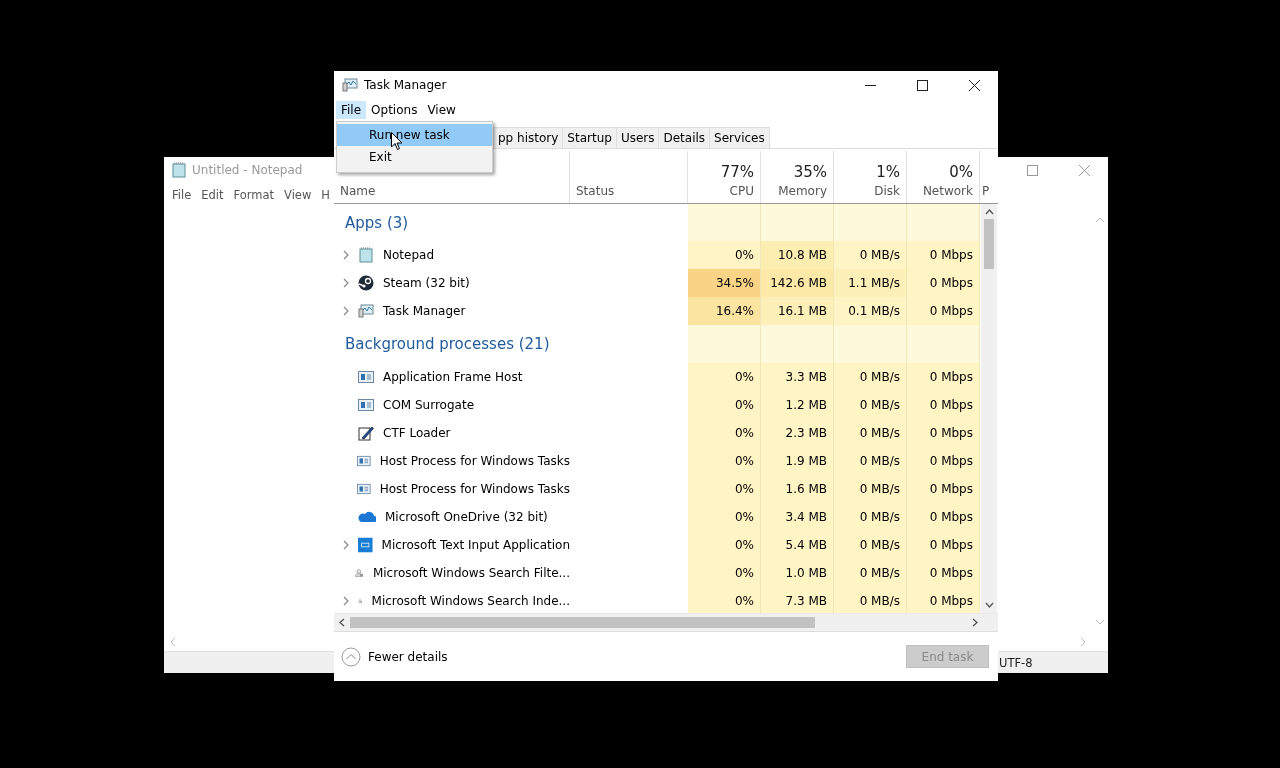 The height and width of the screenshot is (768, 1280). What do you see at coordinates (802, 191) in the screenshot?
I see `column-label: Memory` at bounding box center [802, 191].